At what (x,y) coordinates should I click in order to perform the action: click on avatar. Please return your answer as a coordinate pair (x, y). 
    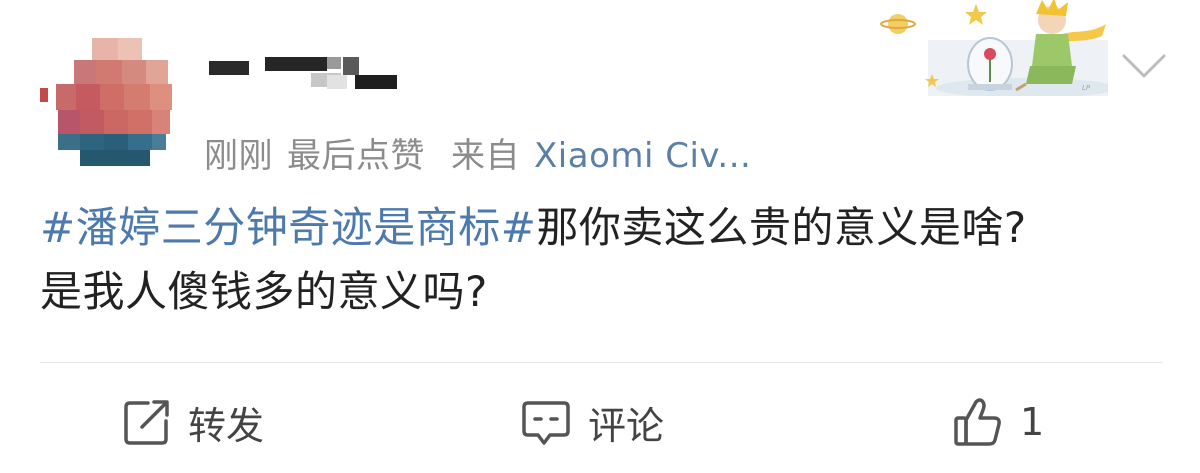
    Looking at the image, I should click on (115, 103).